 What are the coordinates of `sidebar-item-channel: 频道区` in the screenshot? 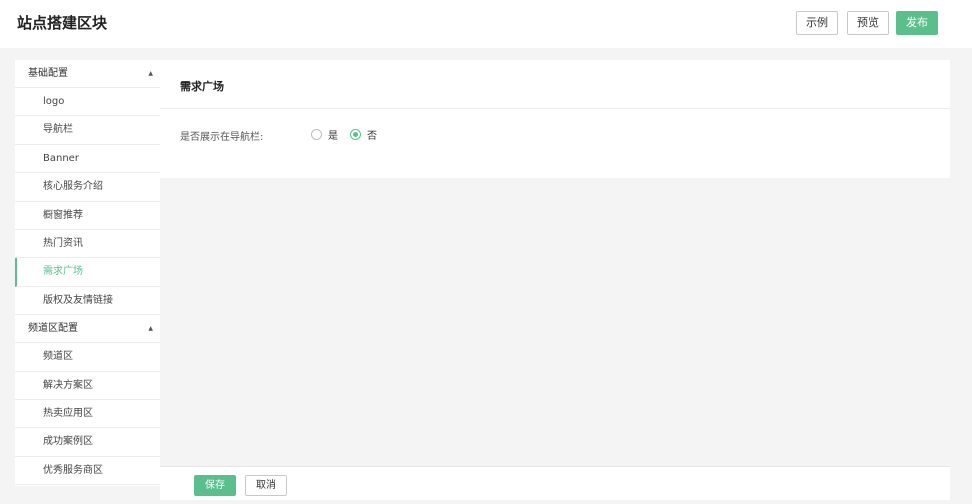 It's located at (87, 357).